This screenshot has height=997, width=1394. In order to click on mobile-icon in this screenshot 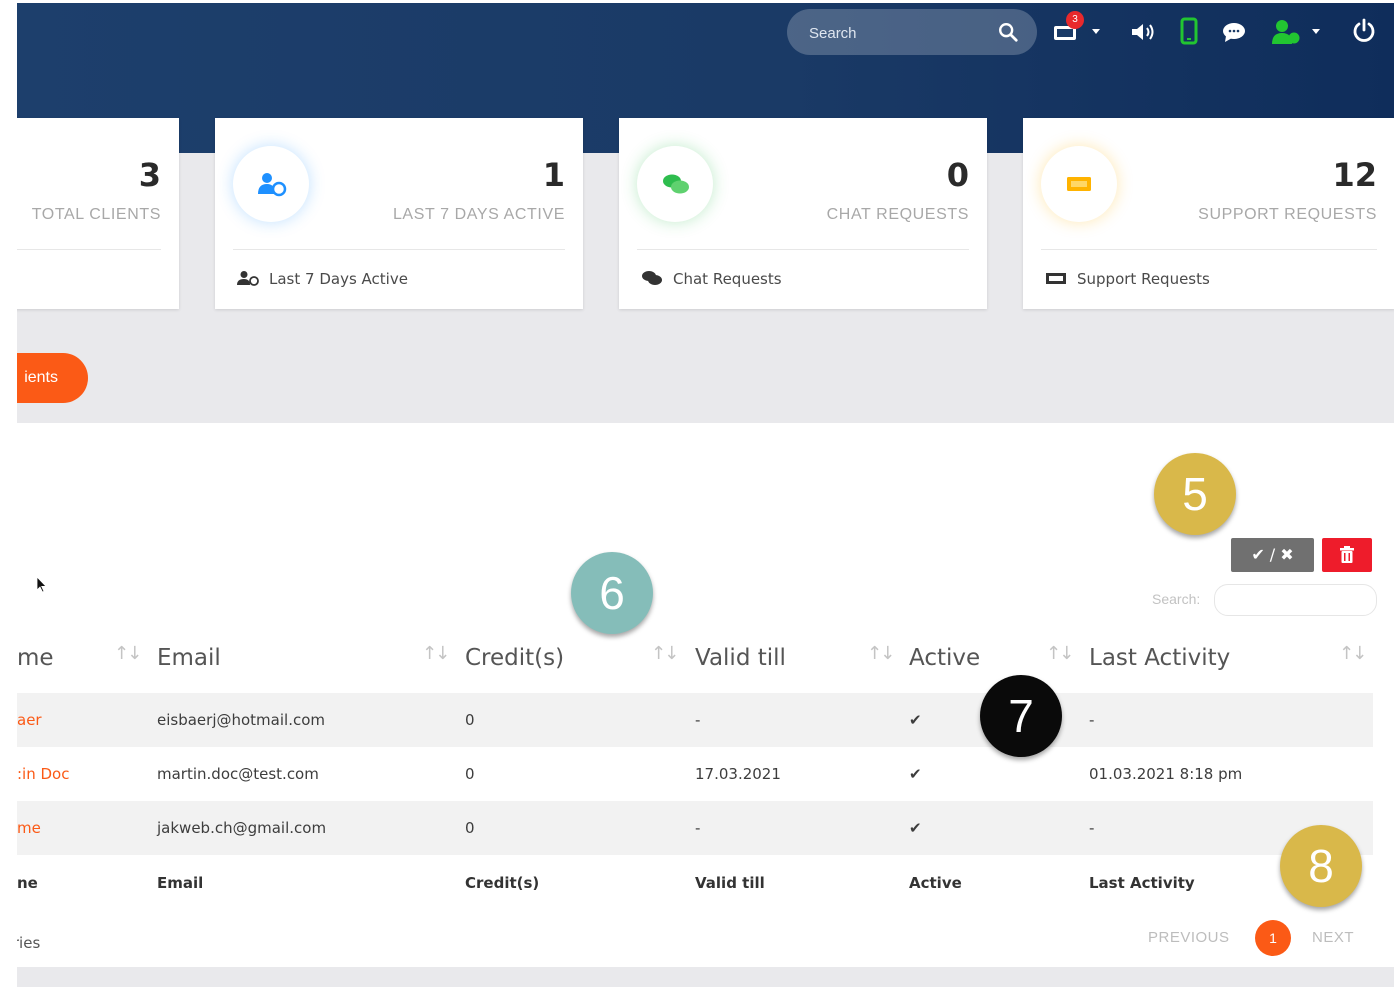, I will do `click(1189, 31)`.